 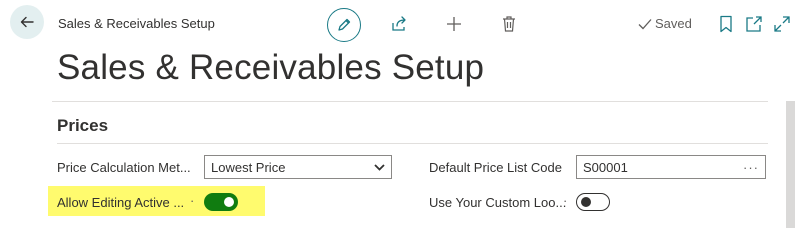 What do you see at coordinates (410, 101) in the screenshot?
I see `title-divider` at bounding box center [410, 101].